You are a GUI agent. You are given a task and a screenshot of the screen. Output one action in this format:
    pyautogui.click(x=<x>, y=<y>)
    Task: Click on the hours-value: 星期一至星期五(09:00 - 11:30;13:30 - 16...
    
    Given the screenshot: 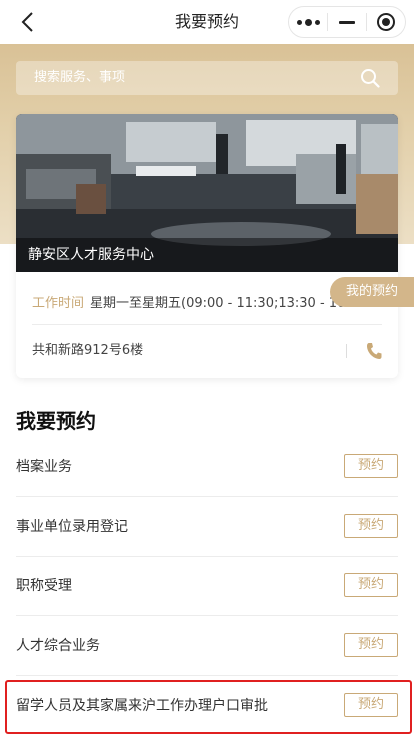 What is the action you would take?
    pyautogui.click(x=224, y=303)
    